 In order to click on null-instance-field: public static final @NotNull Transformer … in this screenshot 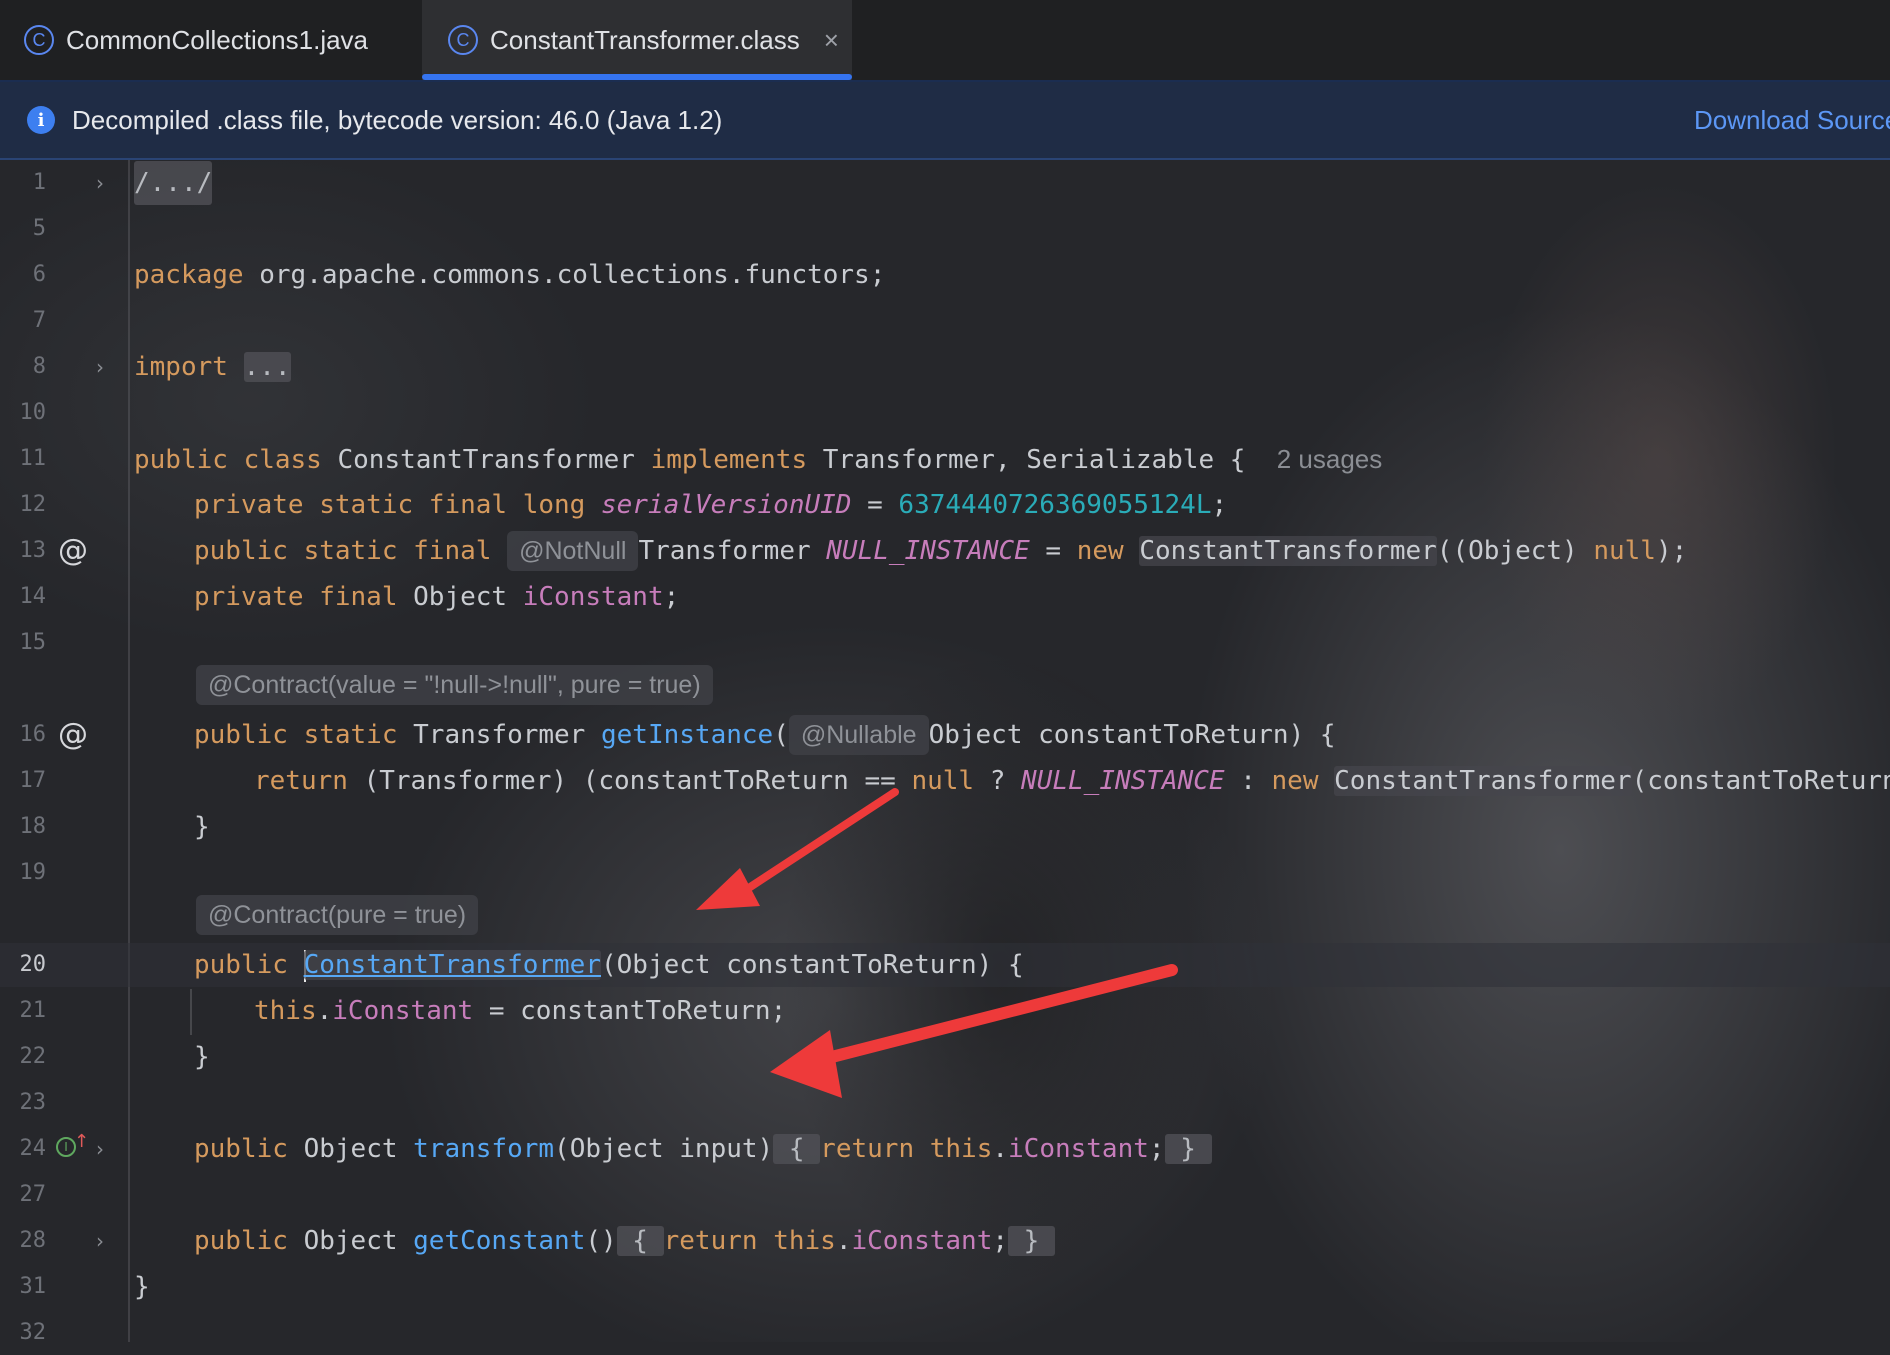, I will do `click(940, 551)`.